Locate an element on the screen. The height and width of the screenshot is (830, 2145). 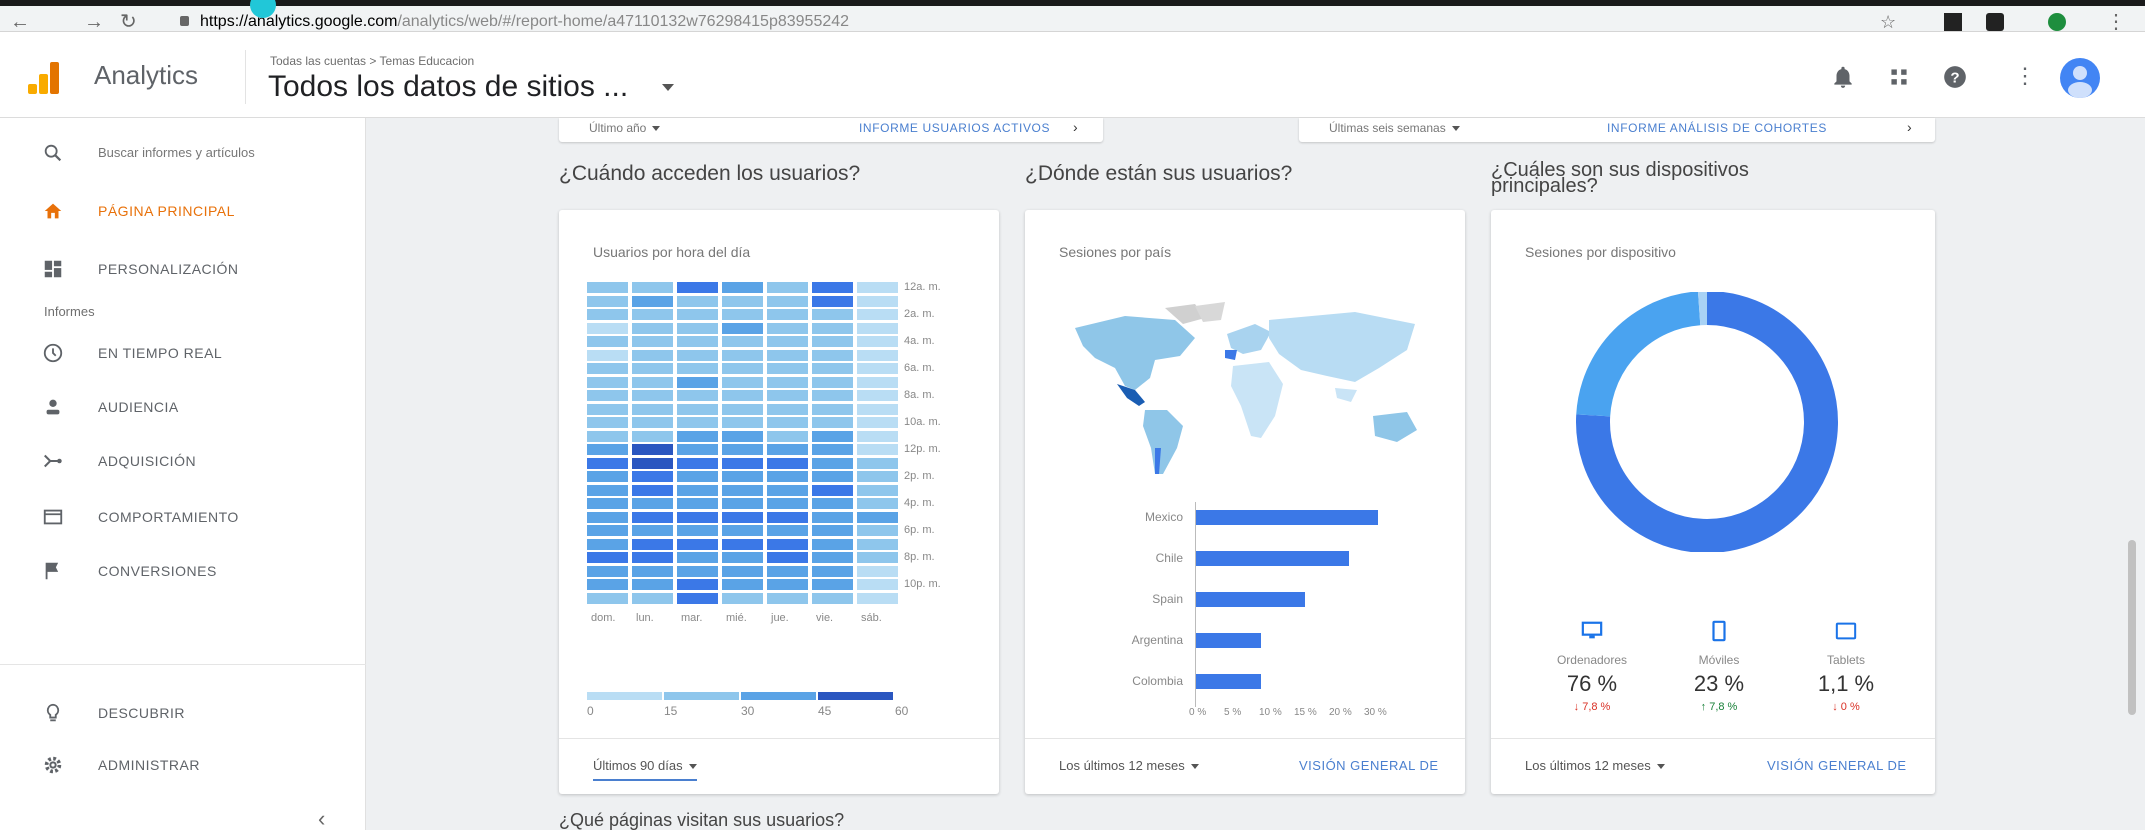
collapse-sidebar-icon: ‹ is located at coordinates (321, 818).